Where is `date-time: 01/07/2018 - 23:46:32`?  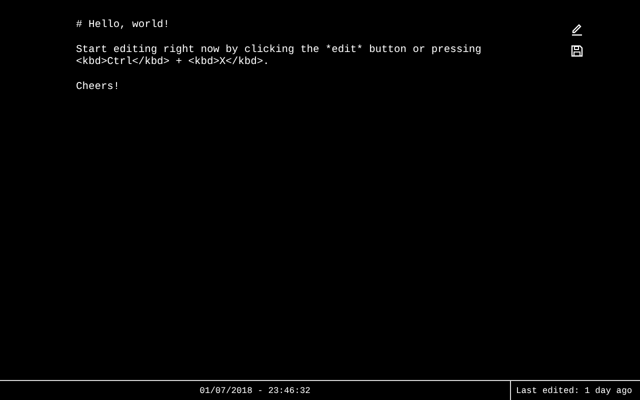 date-time: 01/07/2018 - 23:46:32 is located at coordinates (255, 391).